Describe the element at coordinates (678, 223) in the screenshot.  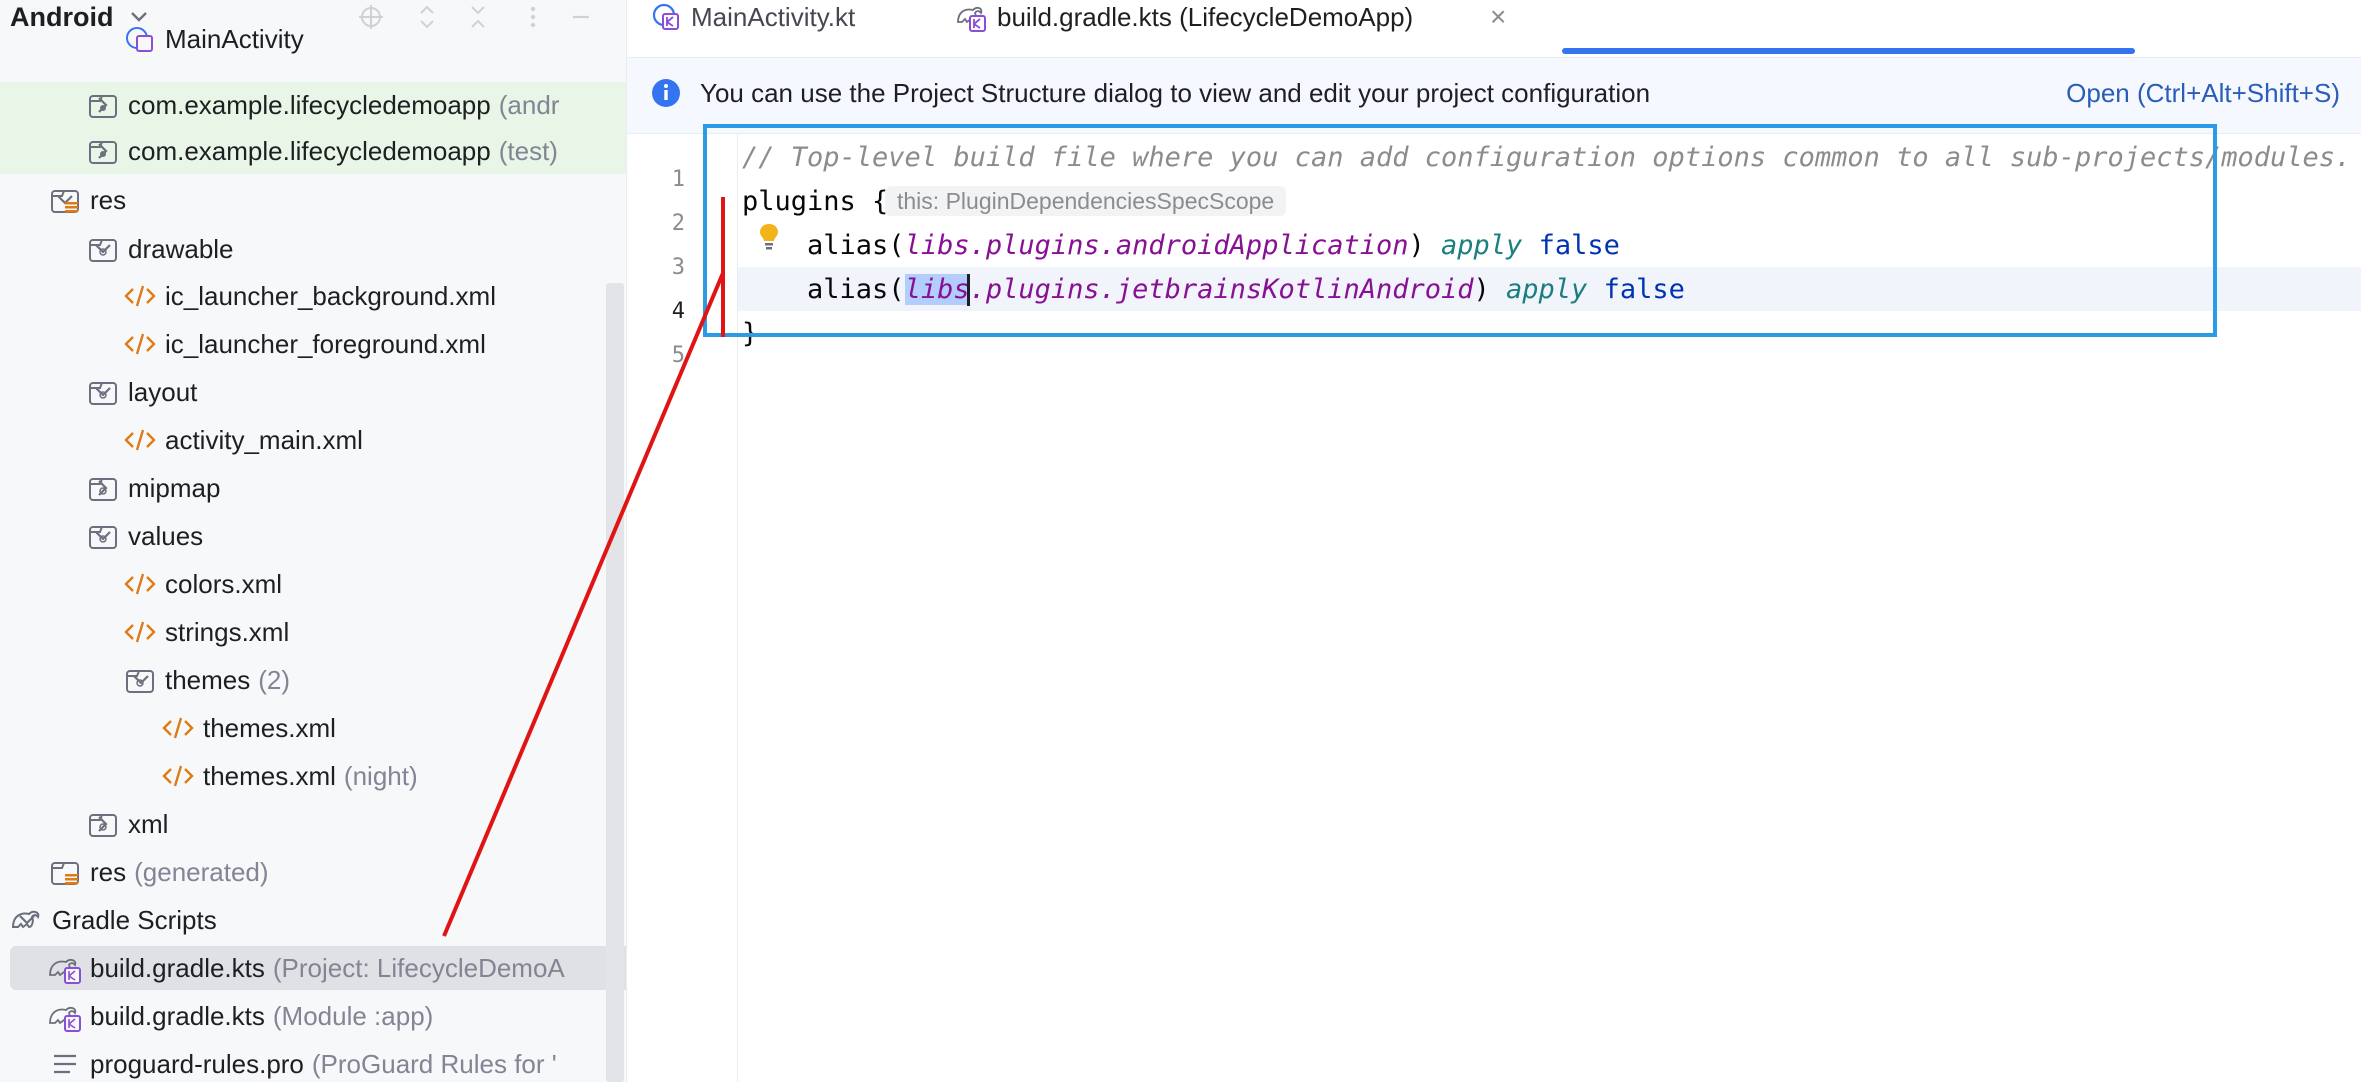
I see `line-number: 2` at that location.